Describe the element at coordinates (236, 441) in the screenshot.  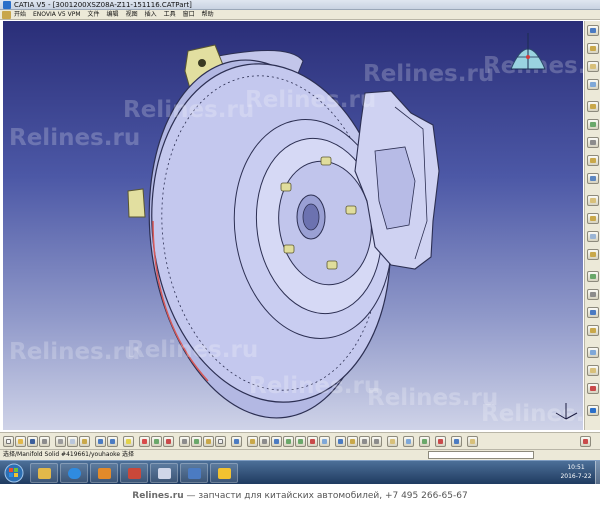
I see `fly-mode-button` at that location.